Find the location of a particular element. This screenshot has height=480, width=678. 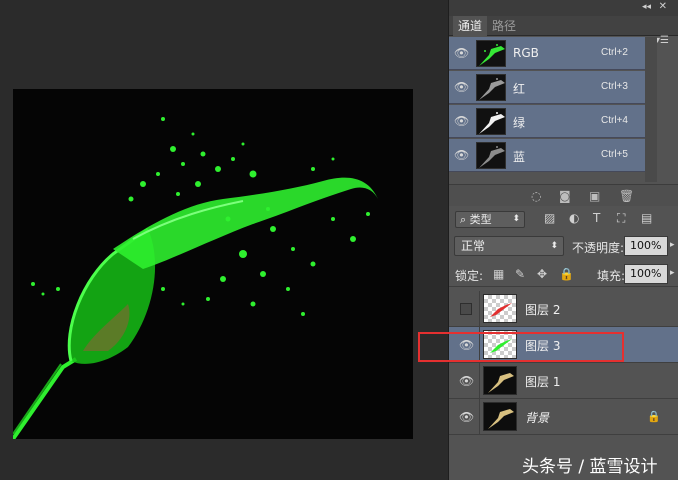

tab-channels: 通道 is located at coordinates (470, 26).